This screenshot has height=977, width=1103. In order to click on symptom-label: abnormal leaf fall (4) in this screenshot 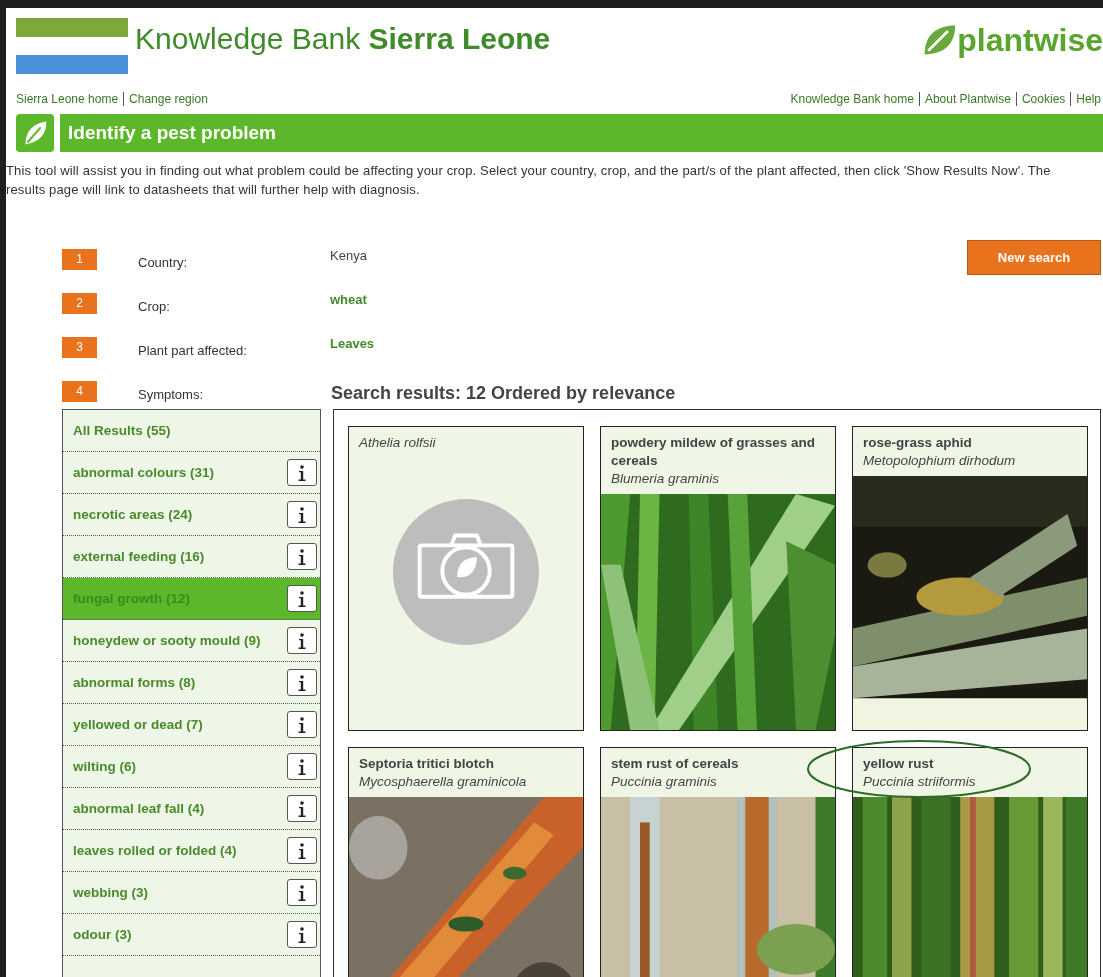, I will do `click(139, 808)`.